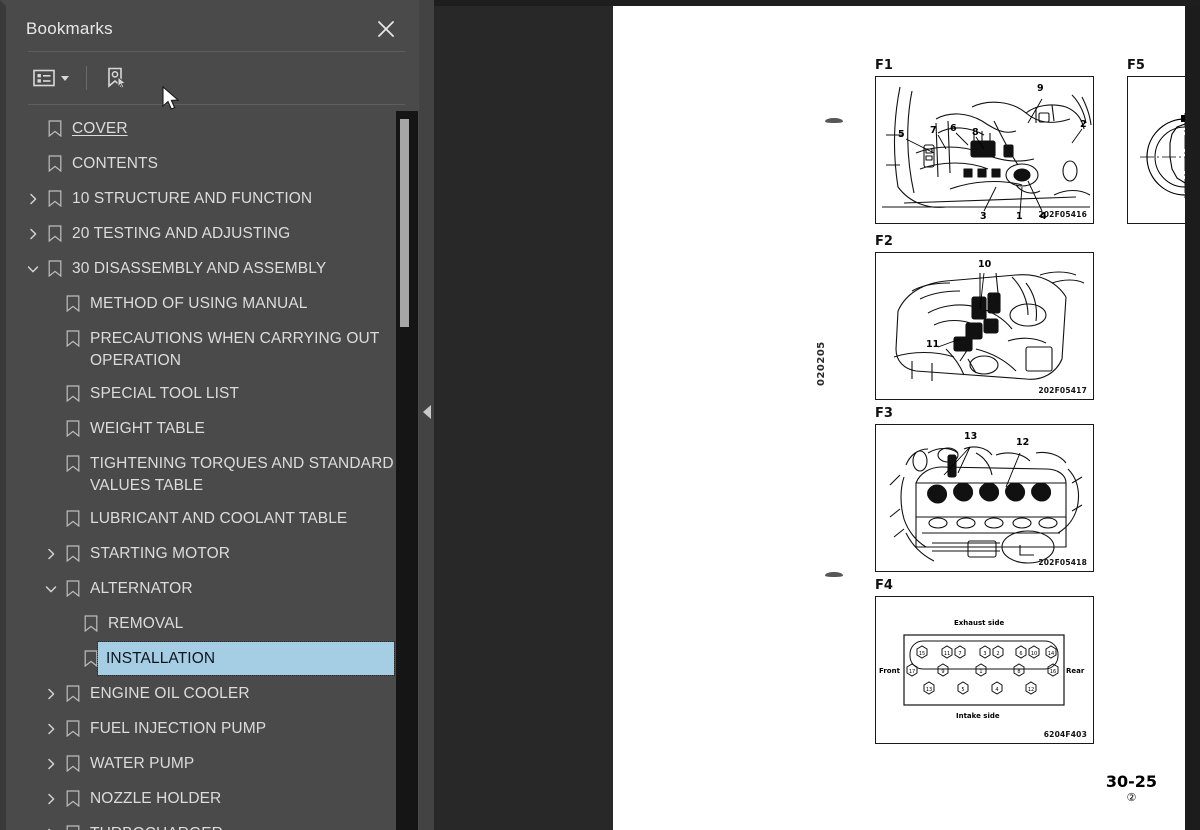 Image resolution: width=1200 pixels, height=830 pixels. Describe the element at coordinates (208, 624) in the screenshot. I see `bookmark-item: REMOVAL` at that location.